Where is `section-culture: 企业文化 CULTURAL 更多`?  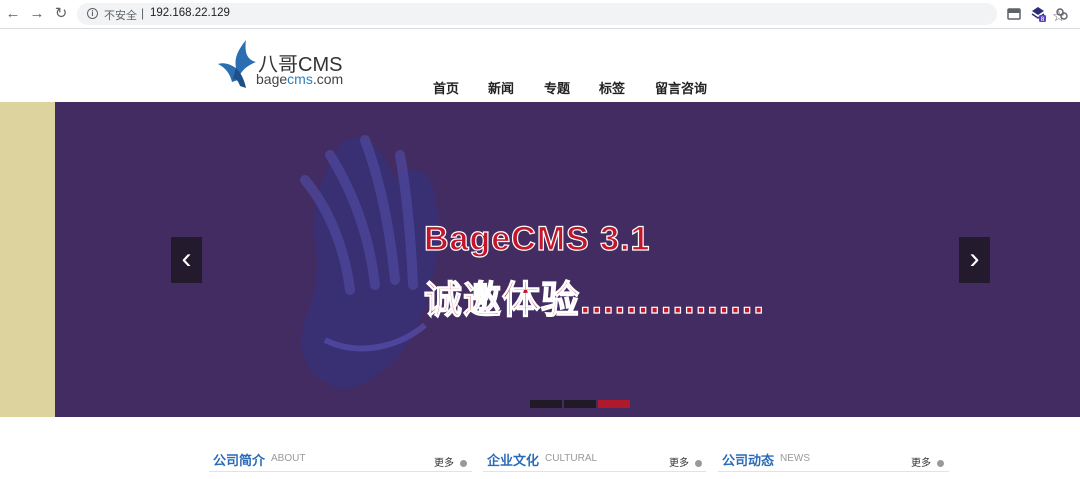
section-culture: 企业文化 CULTURAL 更多 is located at coordinates (594, 460).